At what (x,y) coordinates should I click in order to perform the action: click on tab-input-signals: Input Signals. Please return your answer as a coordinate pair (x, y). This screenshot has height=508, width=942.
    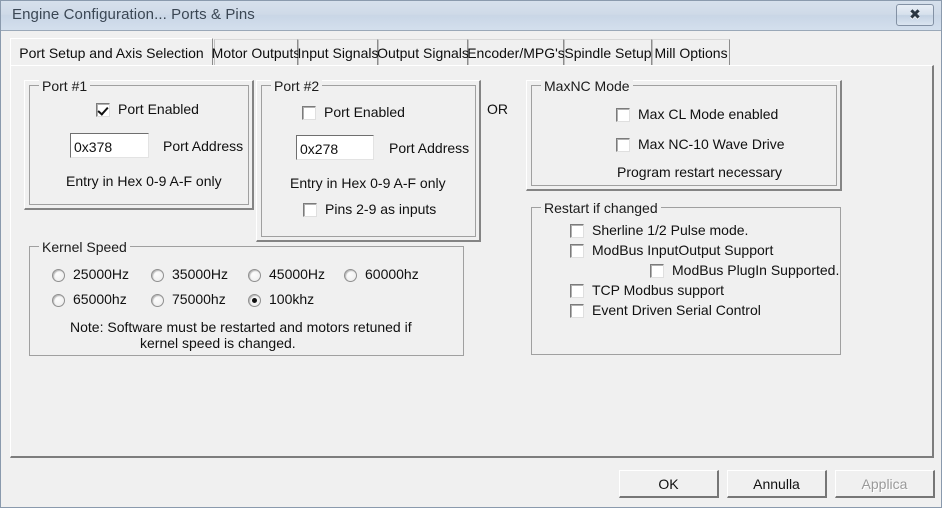
    Looking at the image, I should click on (338, 52).